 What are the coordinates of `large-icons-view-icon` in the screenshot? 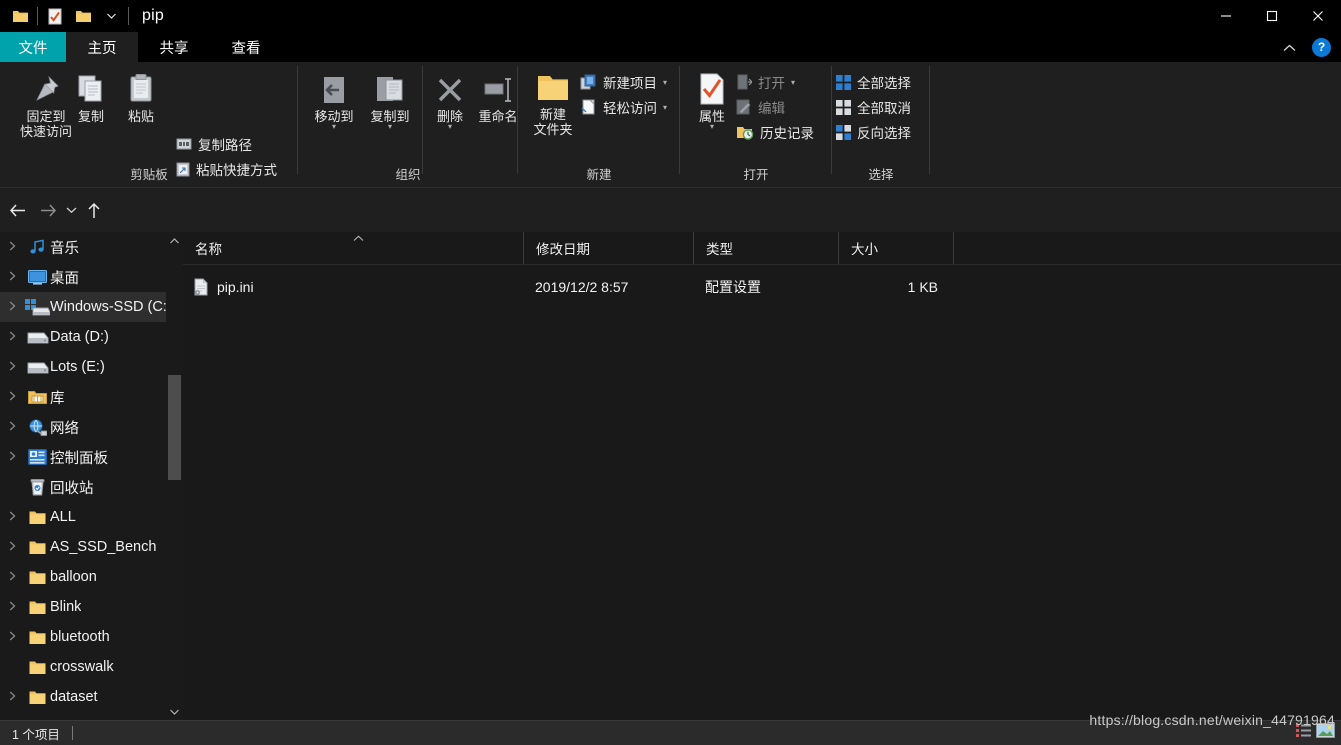 It's located at (1325, 733).